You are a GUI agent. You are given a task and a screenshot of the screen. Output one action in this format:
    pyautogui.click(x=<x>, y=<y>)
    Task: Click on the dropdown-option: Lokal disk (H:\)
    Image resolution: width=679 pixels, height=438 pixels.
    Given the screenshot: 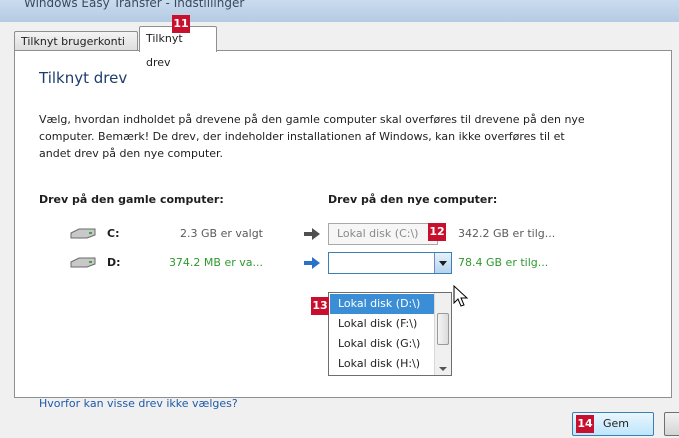 What is the action you would take?
    pyautogui.click(x=383, y=364)
    